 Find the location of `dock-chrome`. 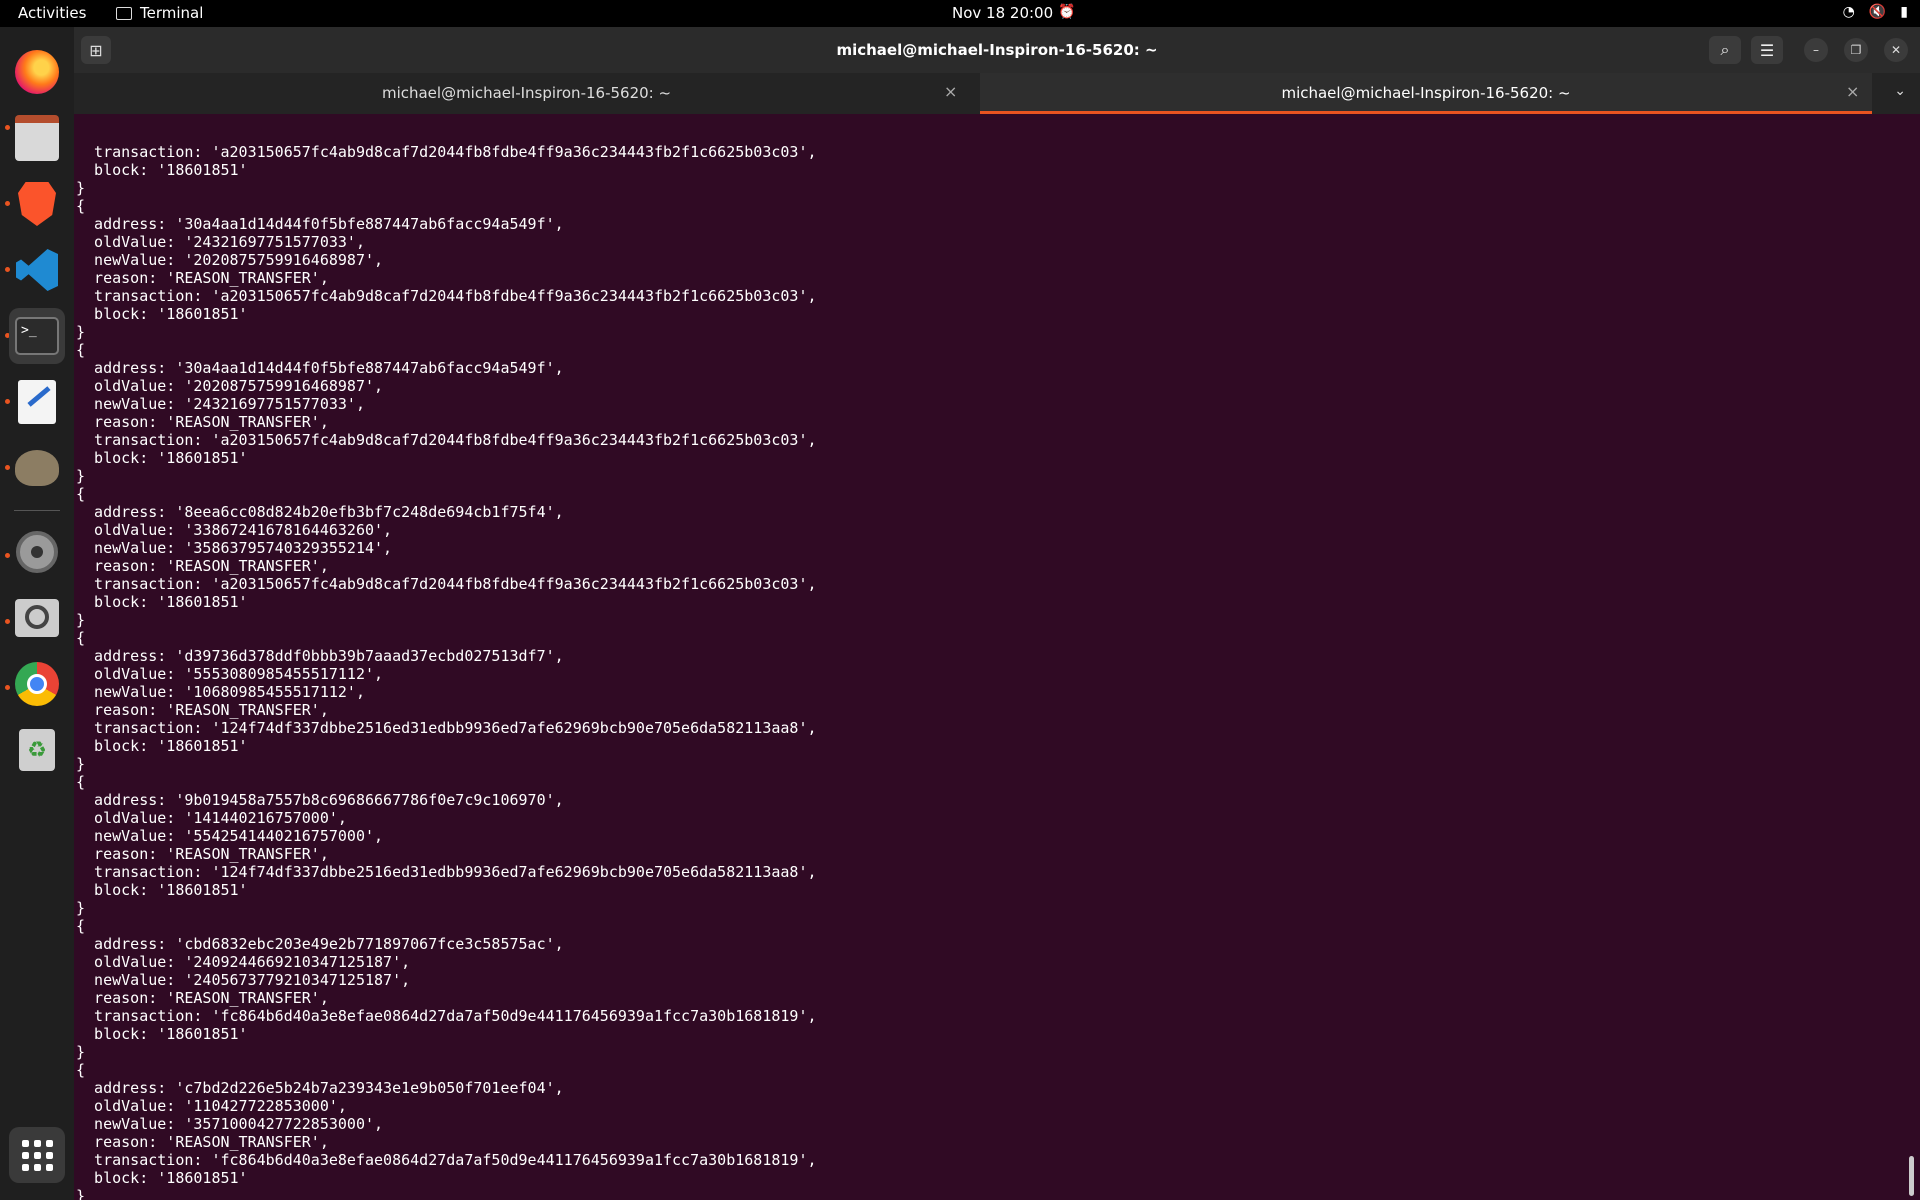

dock-chrome is located at coordinates (37, 684).